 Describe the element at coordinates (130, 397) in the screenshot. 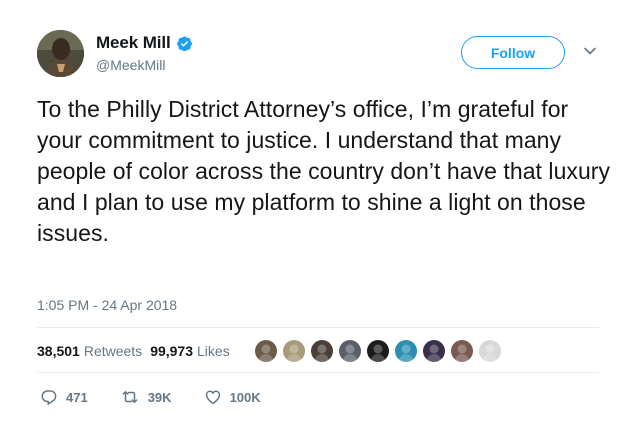

I see `retweet-icon` at that location.